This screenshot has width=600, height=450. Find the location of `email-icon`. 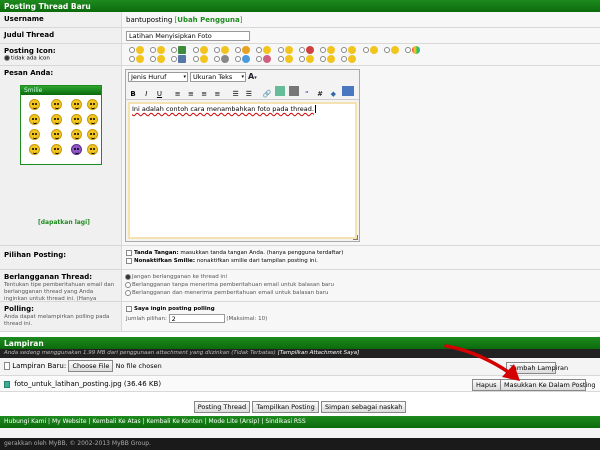

email-icon is located at coordinates (293, 91).